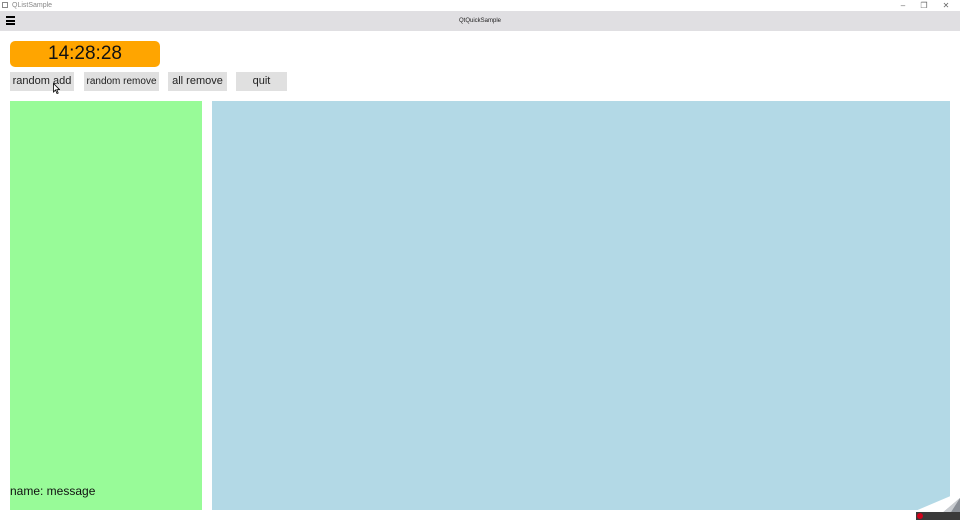 This screenshot has width=960, height=520. Describe the element at coordinates (32, 5) in the screenshot. I see `window-title: QListSample` at that location.